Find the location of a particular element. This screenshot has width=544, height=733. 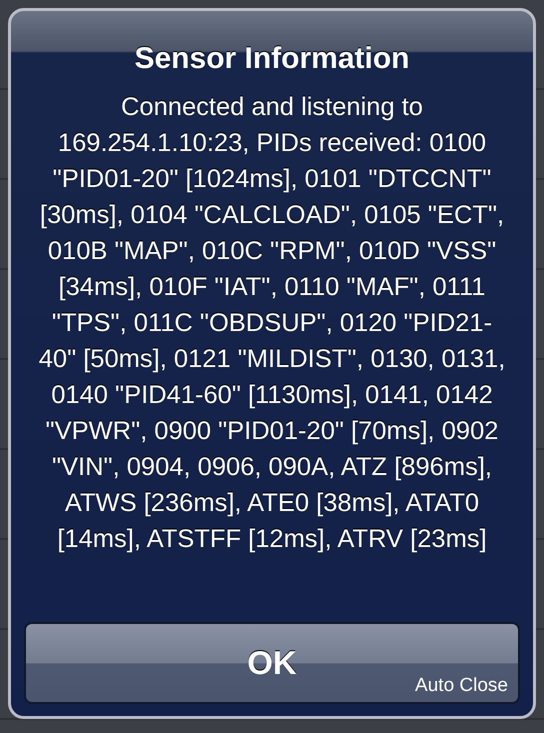

alert-title: Sensor Information is located at coordinates (272, 59).